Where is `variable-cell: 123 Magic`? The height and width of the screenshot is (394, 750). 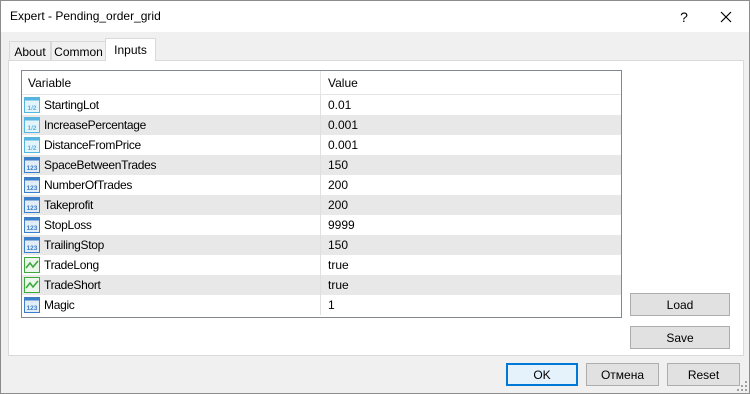 variable-cell: 123 Magic is located at coordinates (171, 305).